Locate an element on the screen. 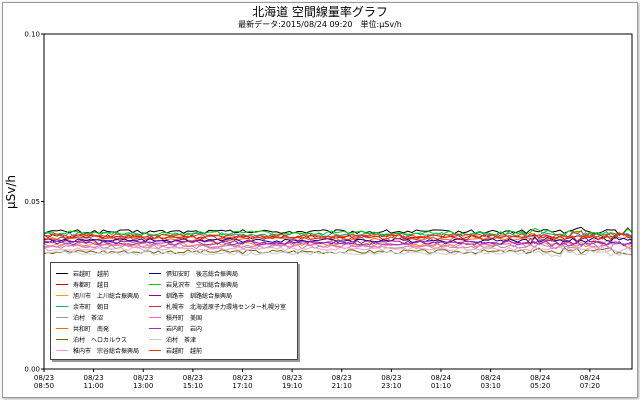 The image size is (640, 400). x-tick-time: 23:10 is located at coordinates (391, 386).